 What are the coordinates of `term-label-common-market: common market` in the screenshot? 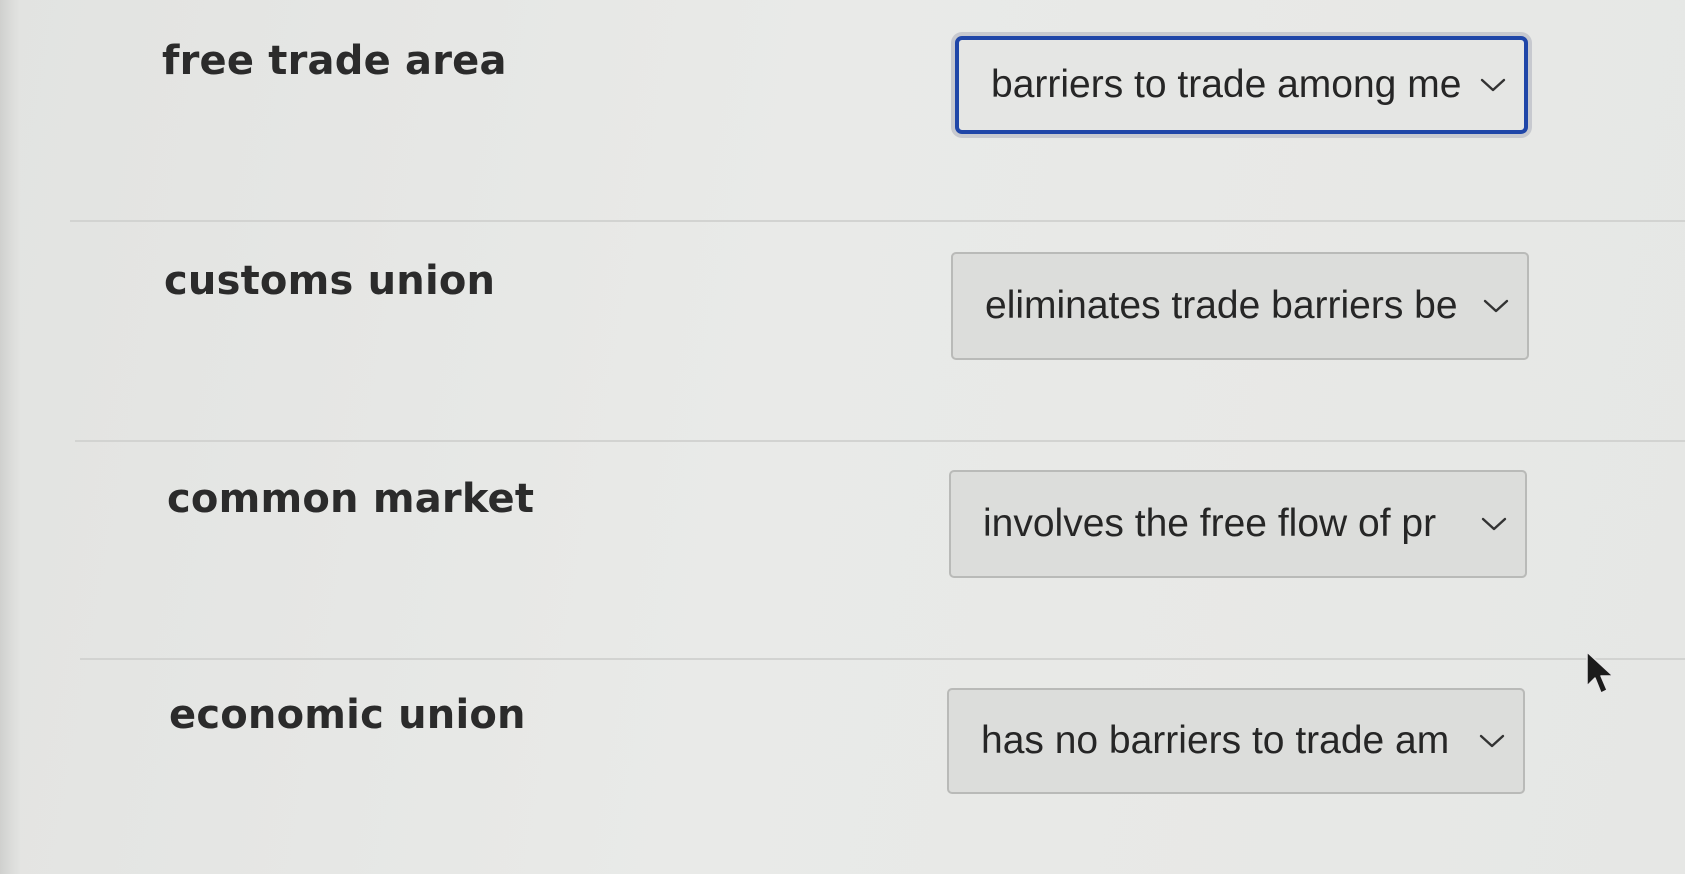 It's located at (351, 499).